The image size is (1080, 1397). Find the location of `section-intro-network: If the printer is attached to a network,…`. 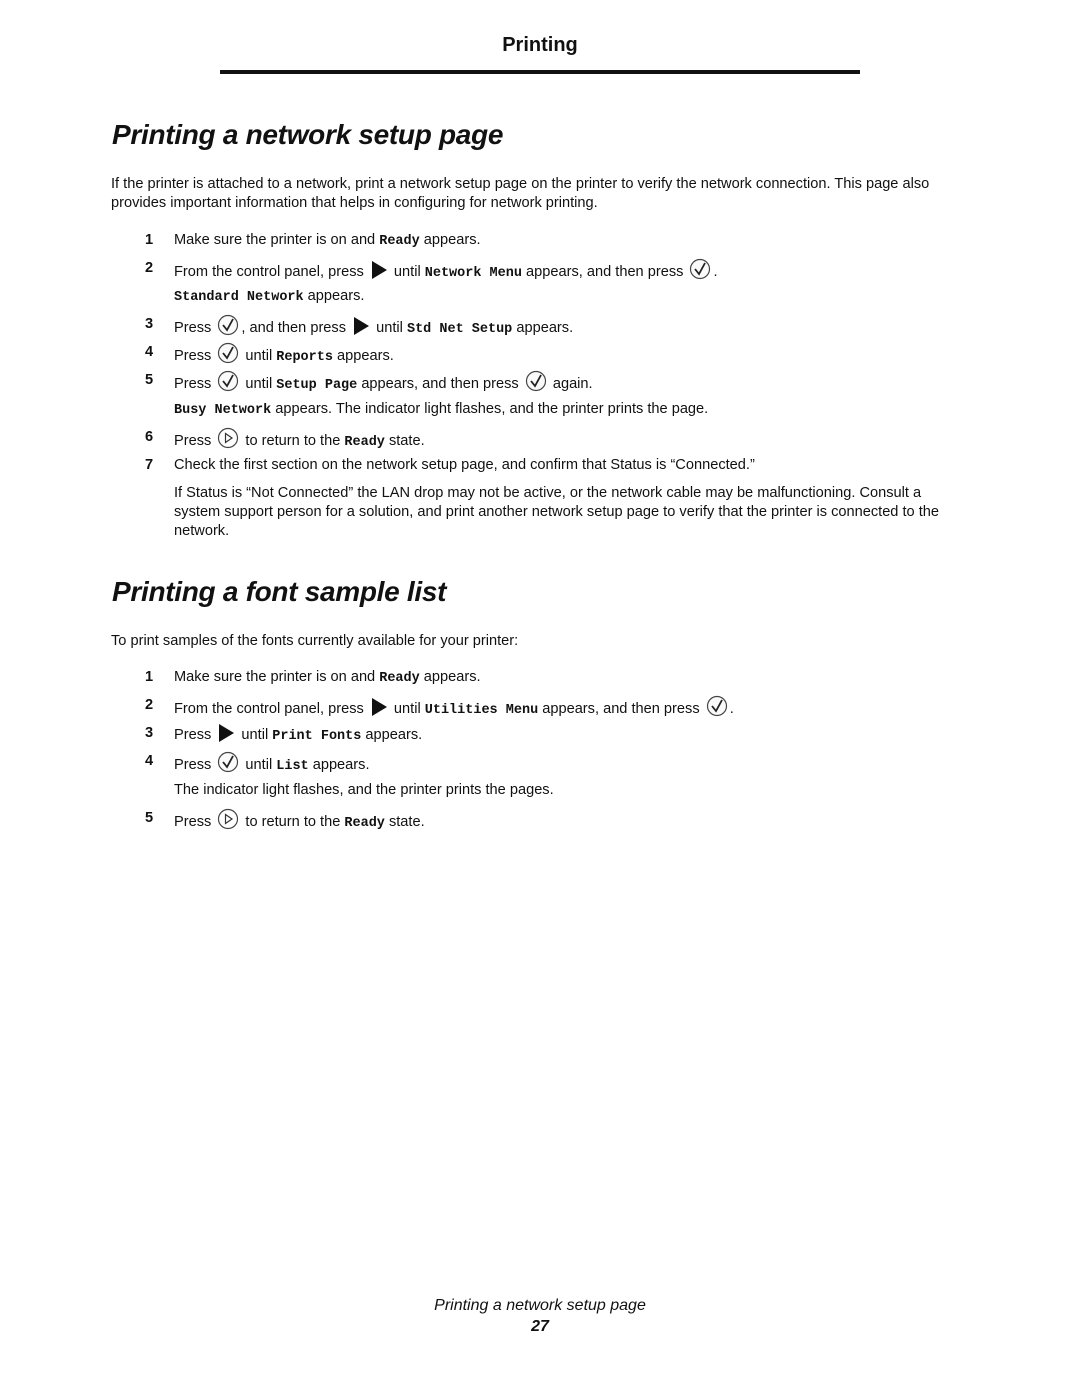

section-intro-network: If the printer is attached to a network,… is located at coordinates (520, 193).